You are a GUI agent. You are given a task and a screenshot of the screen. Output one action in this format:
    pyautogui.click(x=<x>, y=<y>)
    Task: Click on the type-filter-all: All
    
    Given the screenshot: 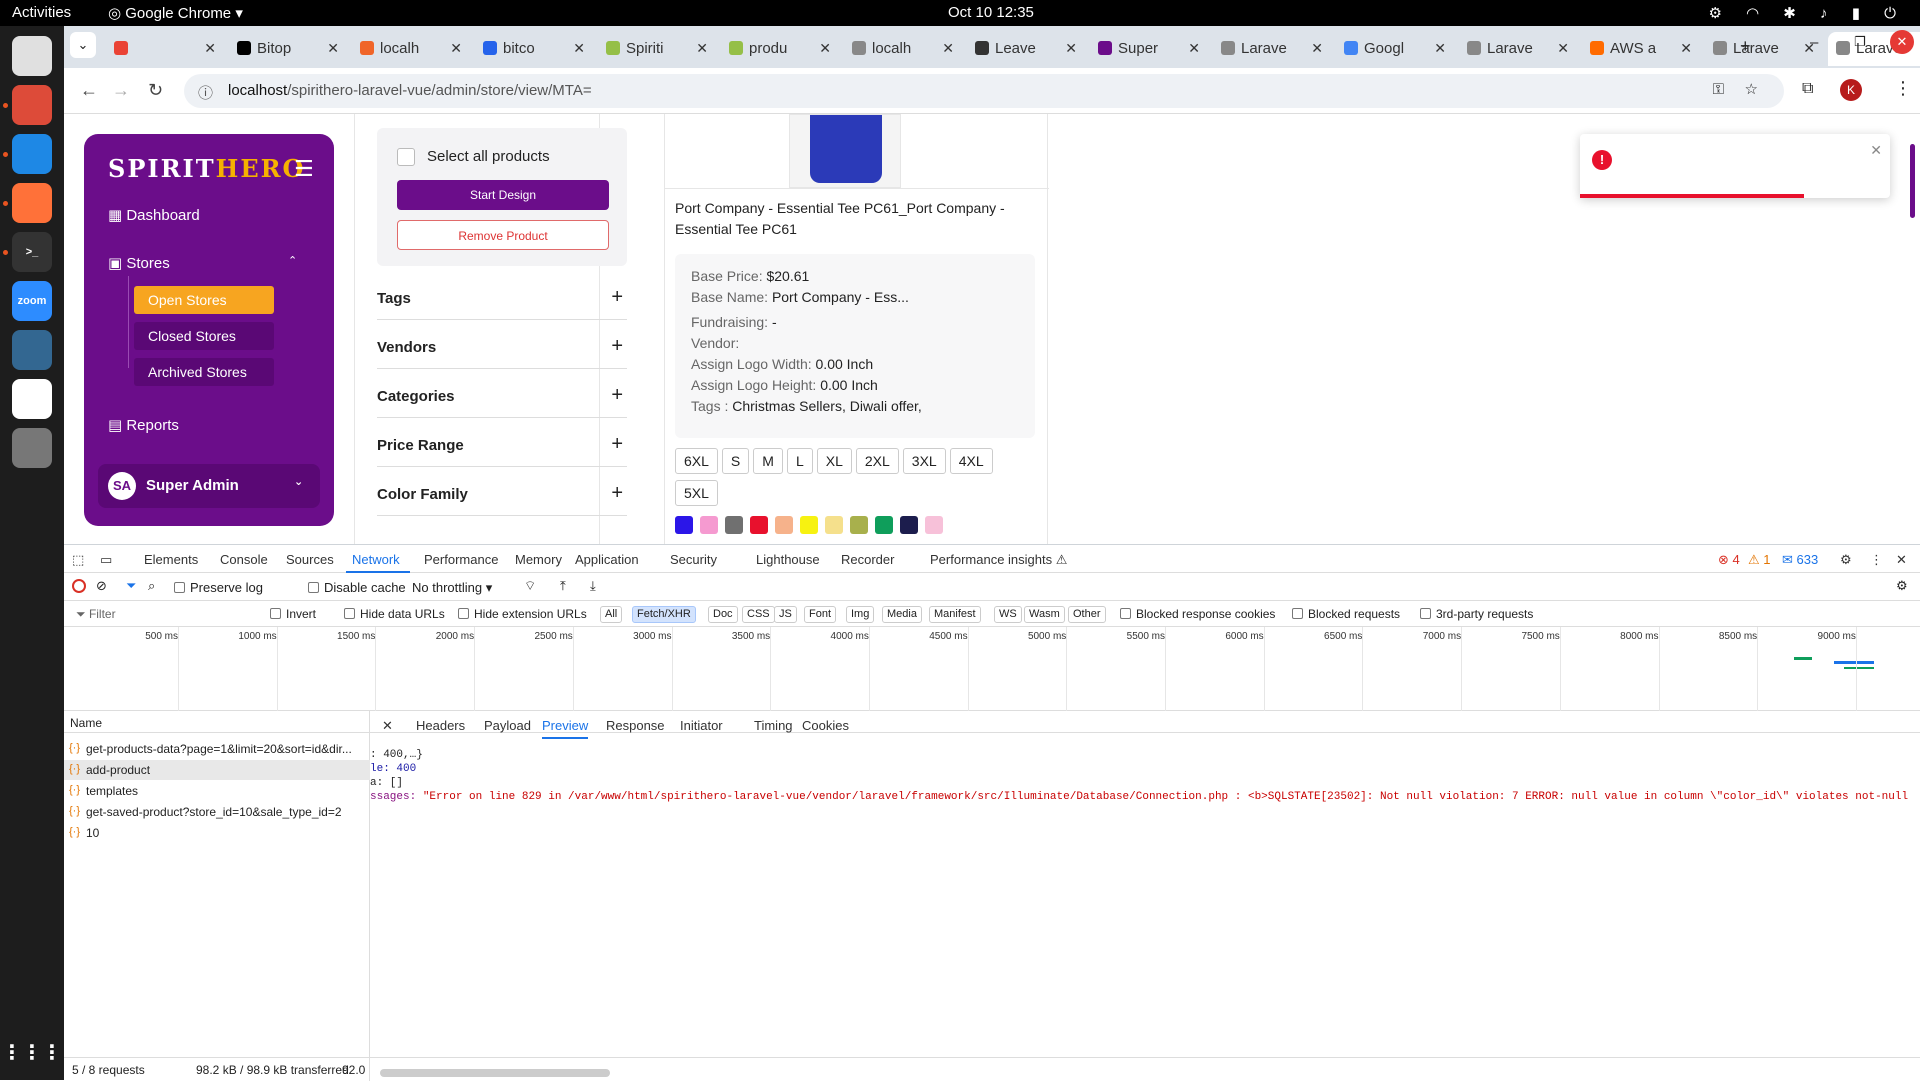 What is the action you would take?
    pyautogui.click(x=611, y=614)
    